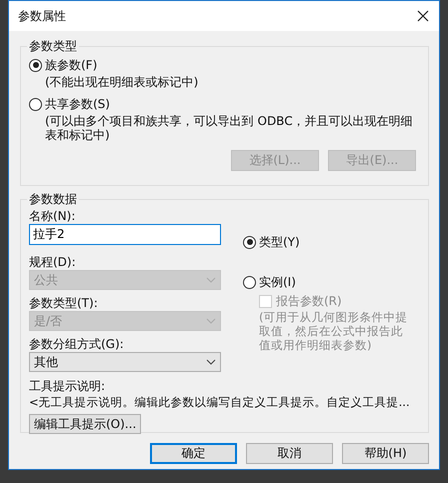 The width and height of the screenshot is (448, 483). I want to click on field-label: 参数分组方式(G):, so click(77, 344).